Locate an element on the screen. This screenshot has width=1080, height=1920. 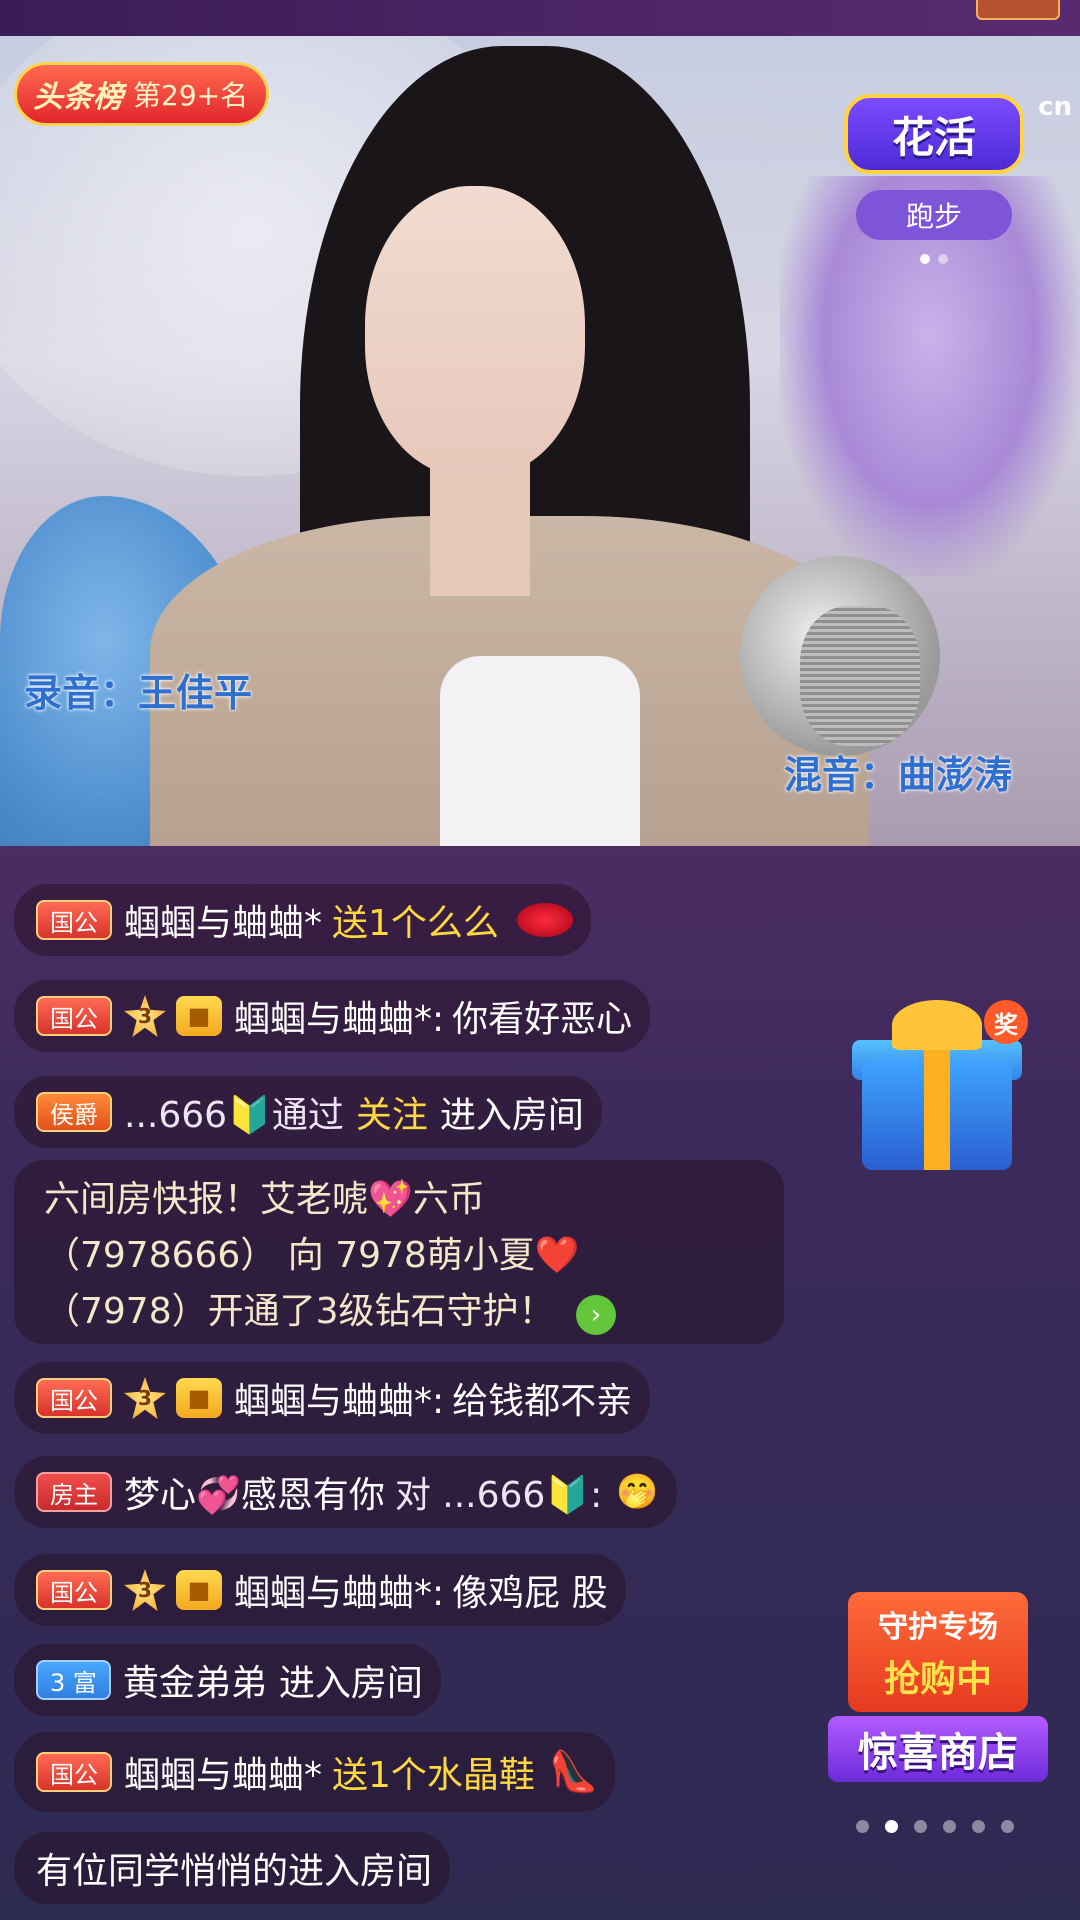
gift-box-reward: 奖 is located at coordinates (940, 1090).